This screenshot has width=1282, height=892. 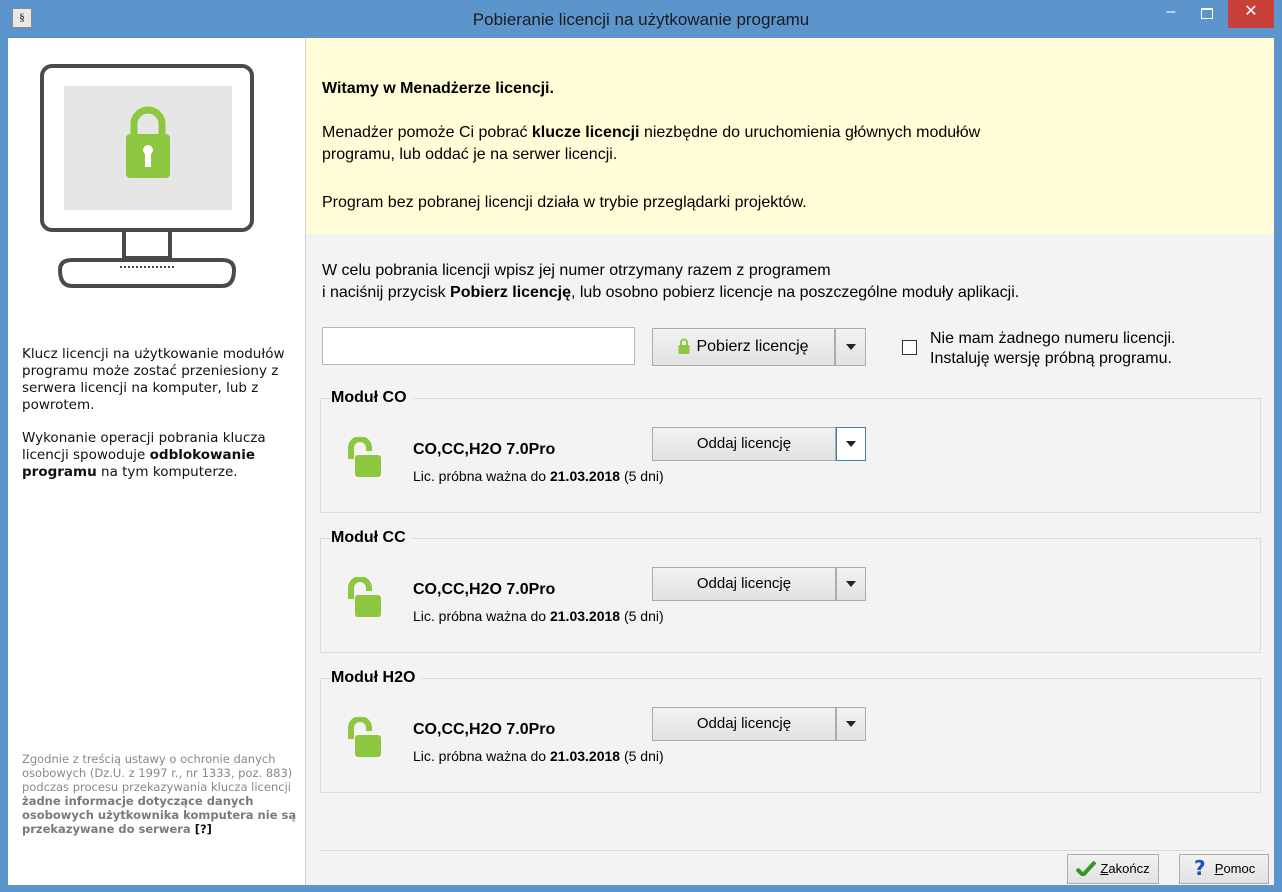 I want to click on module-title: Moduł CC, so click(x=371, y=538).